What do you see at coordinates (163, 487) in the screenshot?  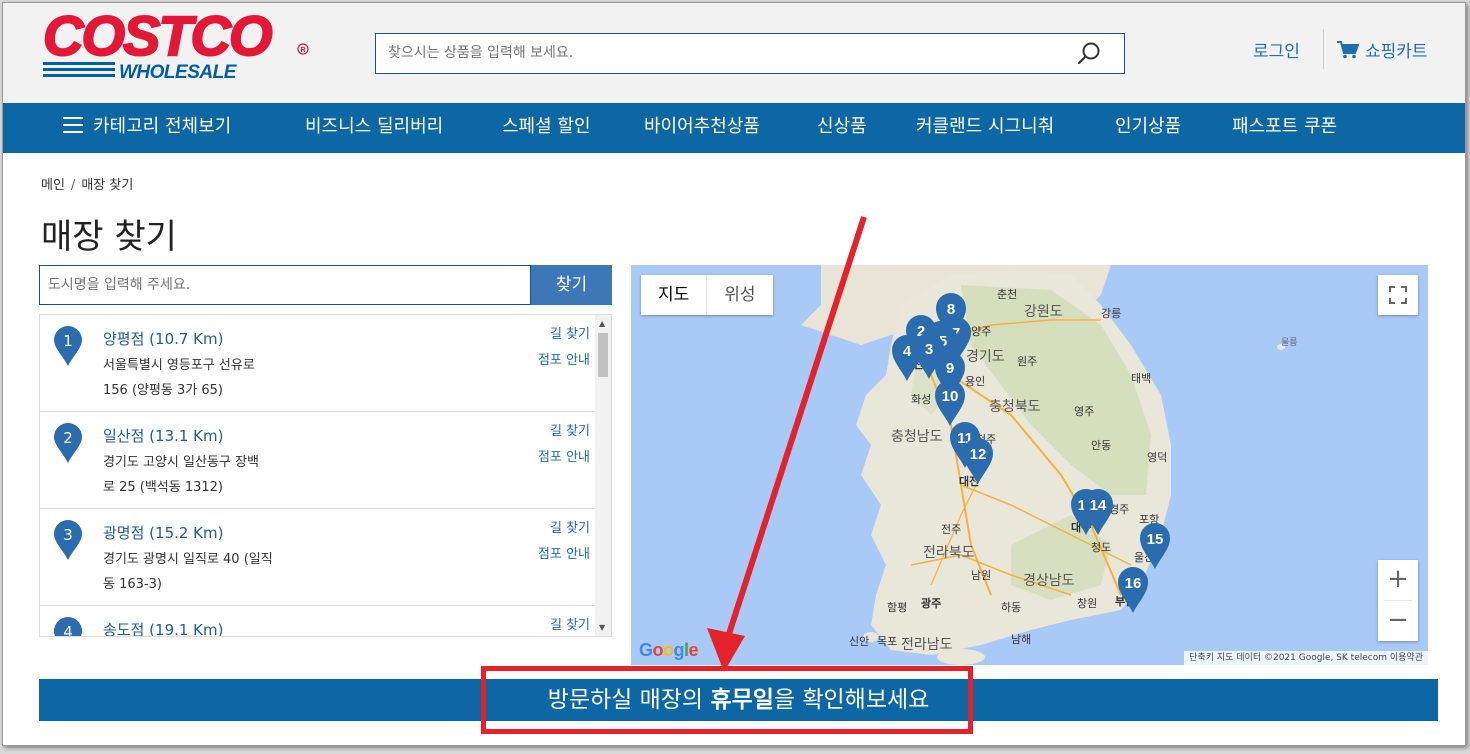 I see `store-address-line2: 로 25 (백석동 1312)` at bounding box center [163, 487].